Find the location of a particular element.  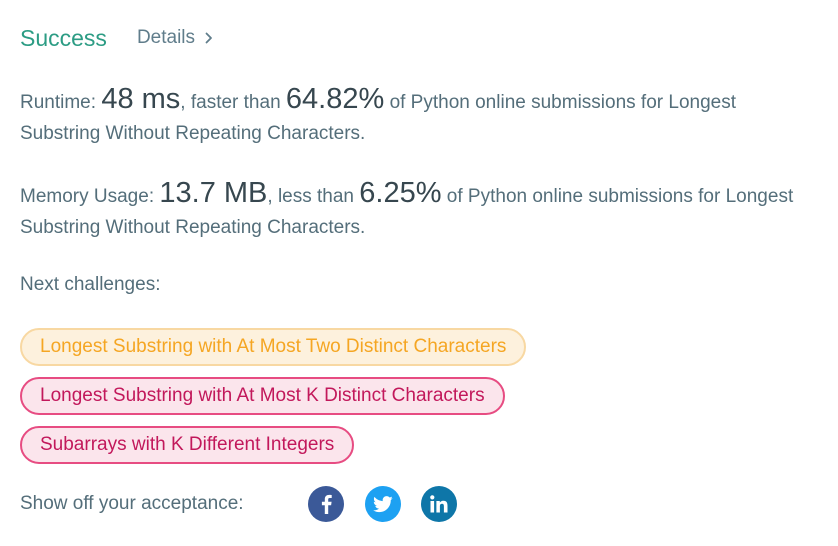

chevron-right-icon is located at coordinates (208, 38).